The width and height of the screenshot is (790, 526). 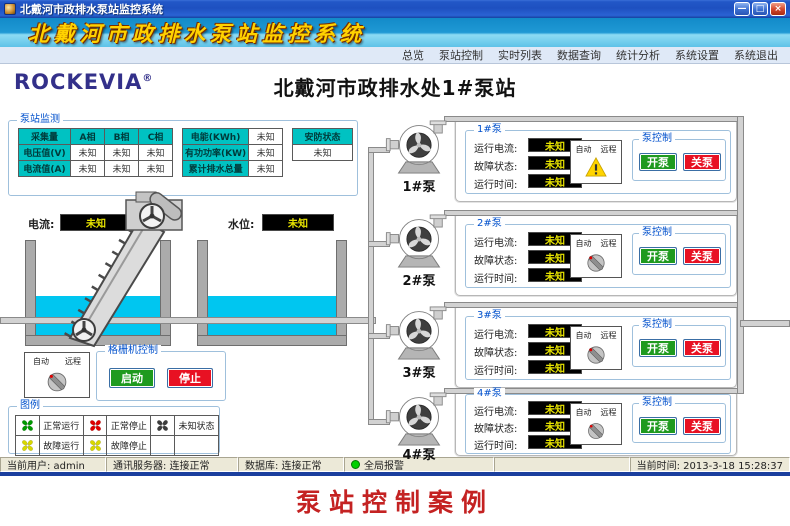 What do you see at coordinates (461, 55) in the screenshot?
I see `menu-pump-control: 泵站控制` at bounding box center [461, 55].